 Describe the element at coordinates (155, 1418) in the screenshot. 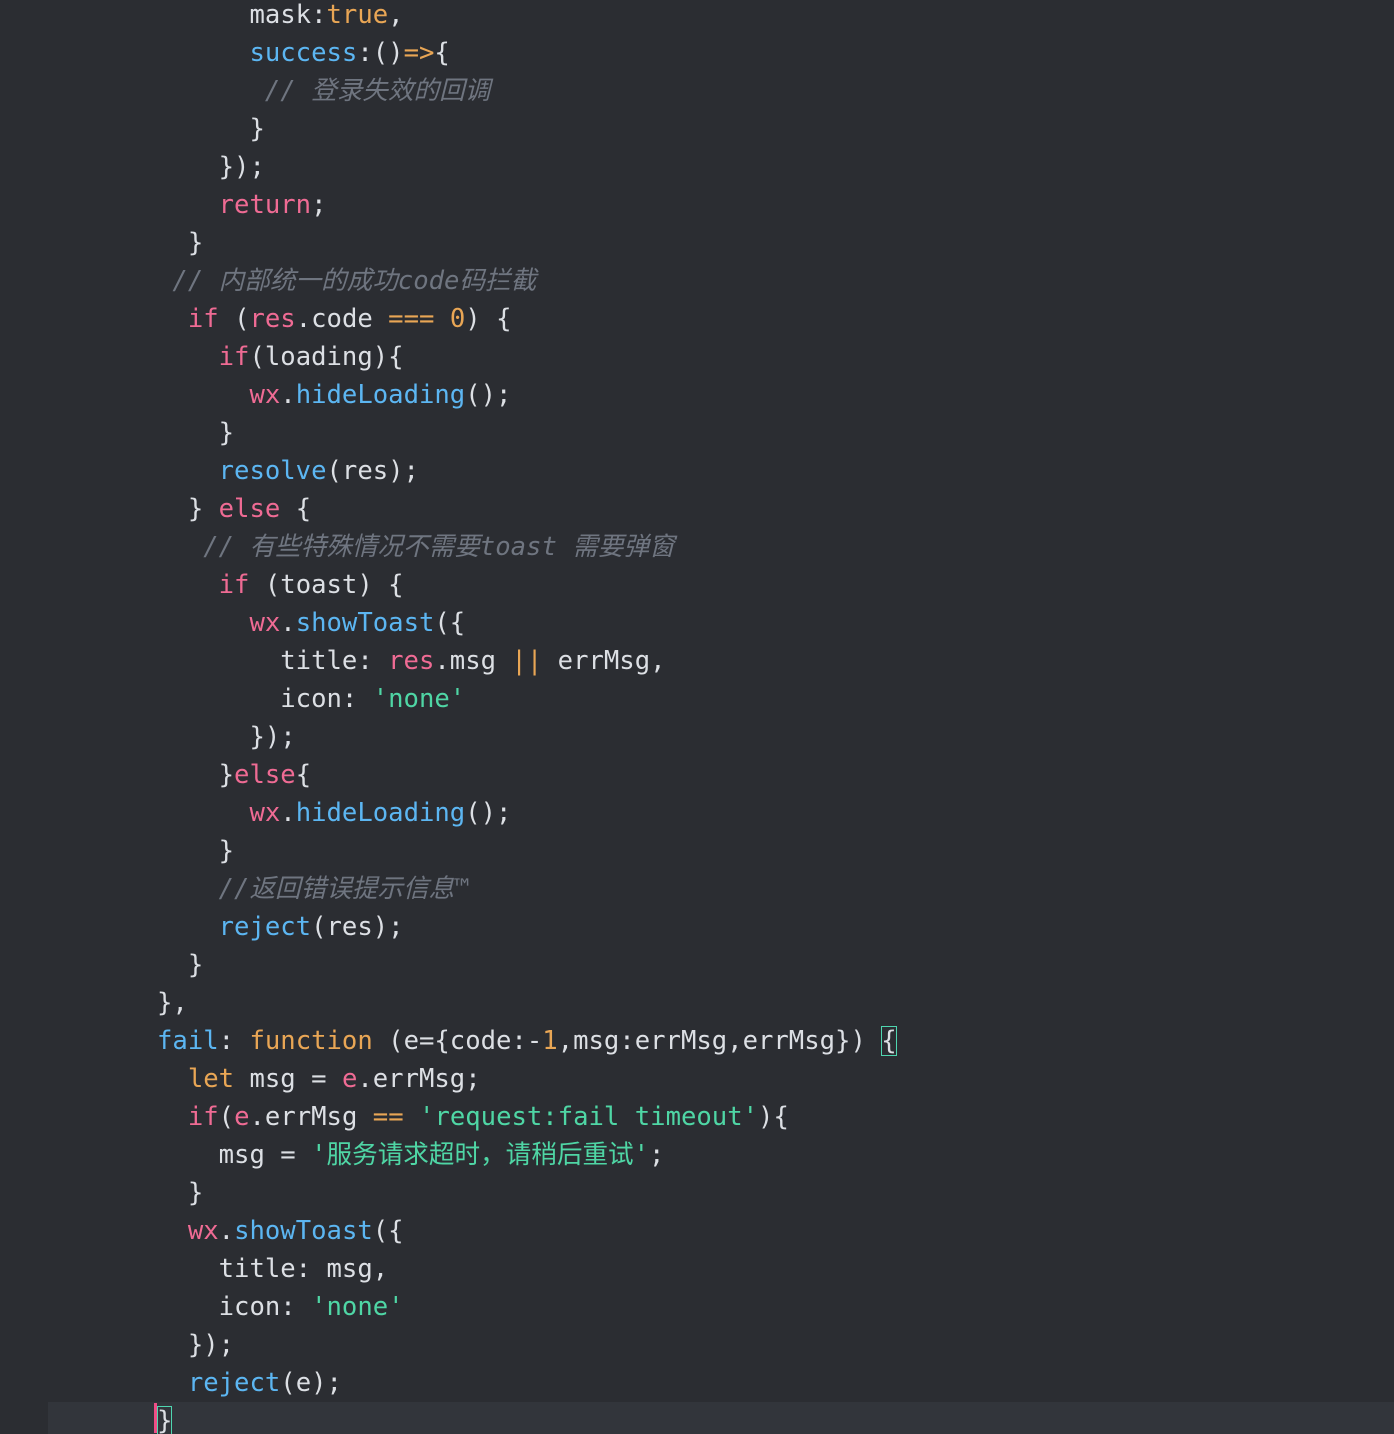

I see `text-cursor` at that location.